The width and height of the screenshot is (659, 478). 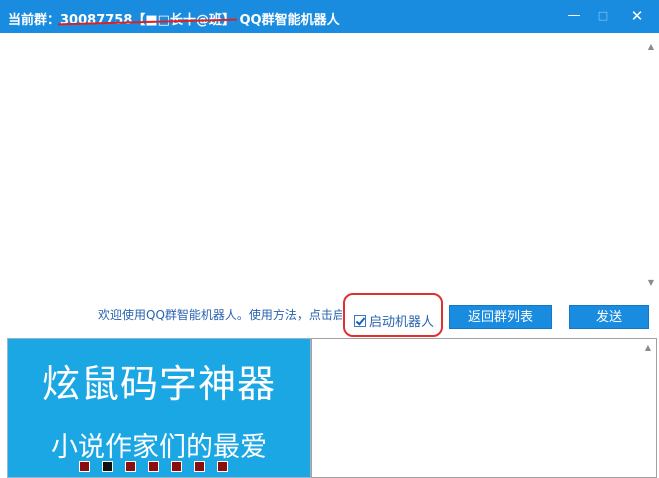 I want to click on close-button: ✕, so click(x=637, y=16).